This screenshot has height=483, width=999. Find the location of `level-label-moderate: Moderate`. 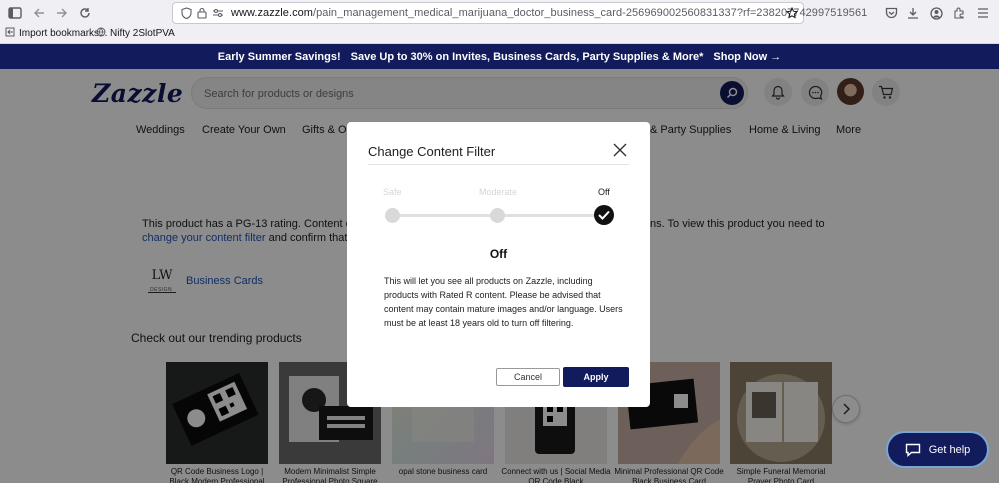

level-label-moderate: Moderate is located at coordinates (498, 192).